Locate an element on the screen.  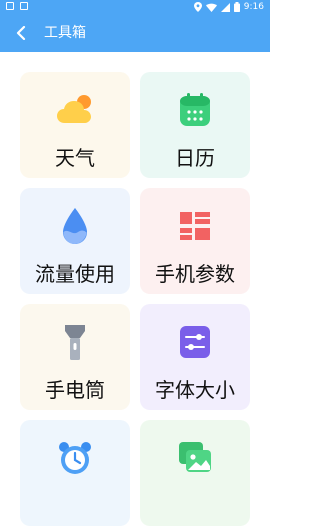
status-bar: 9:16 is located at coordinates (135, 7).